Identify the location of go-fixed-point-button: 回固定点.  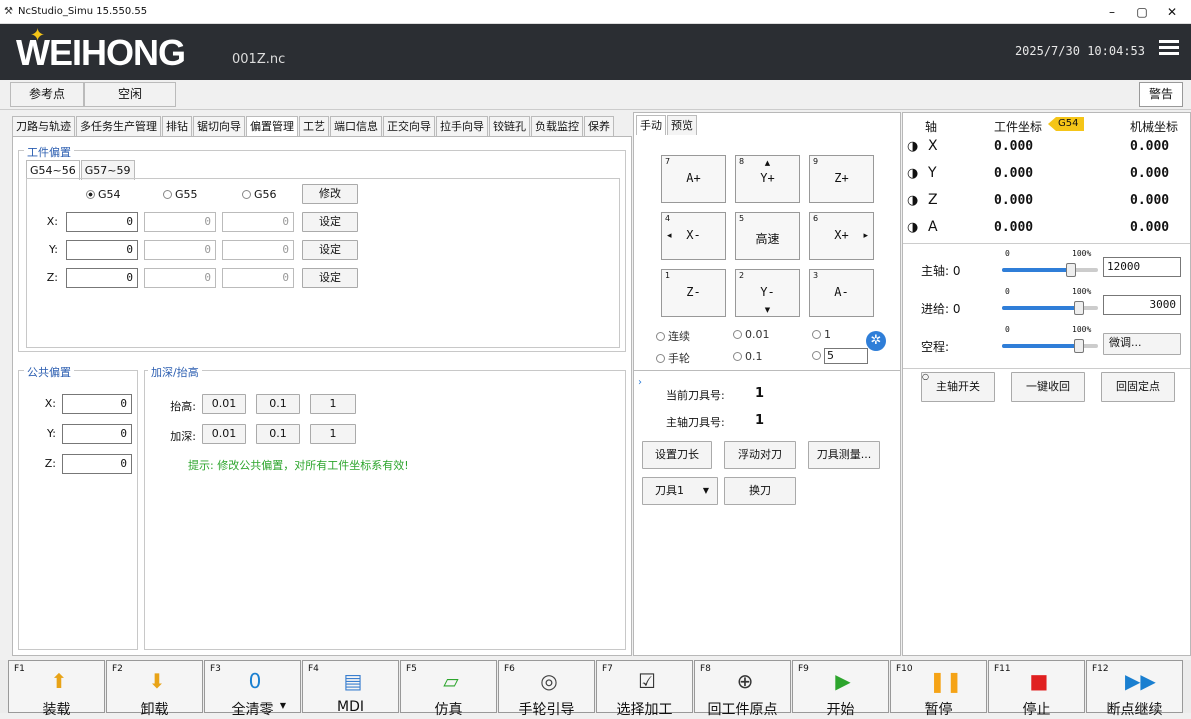
(1138, 387).